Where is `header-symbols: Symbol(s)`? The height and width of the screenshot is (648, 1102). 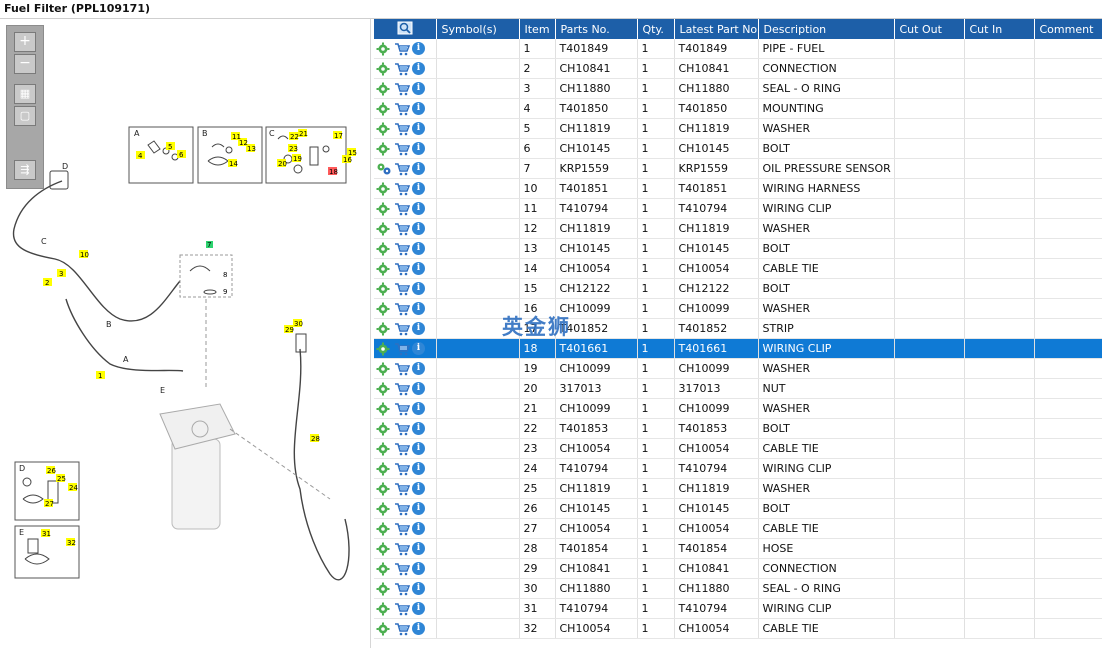 header-symbols: Symbol(s) is located at coordinates (478, 29).